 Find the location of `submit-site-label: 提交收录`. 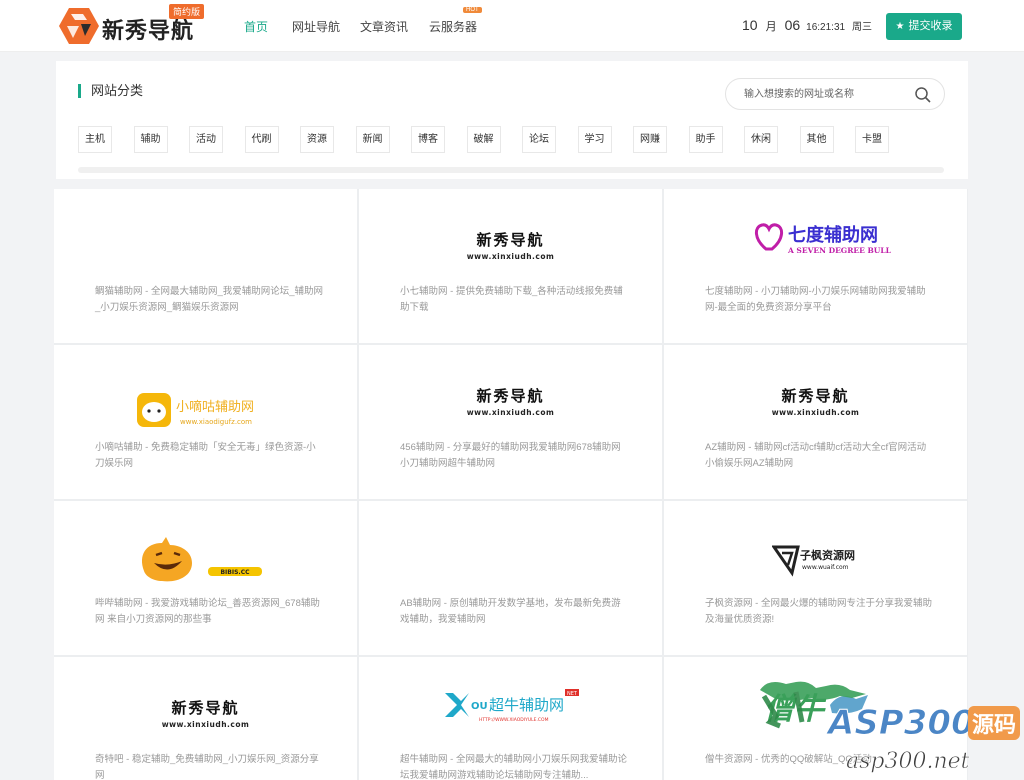

submit-site-label: 提交收录 is located at coordinates (930, 26).